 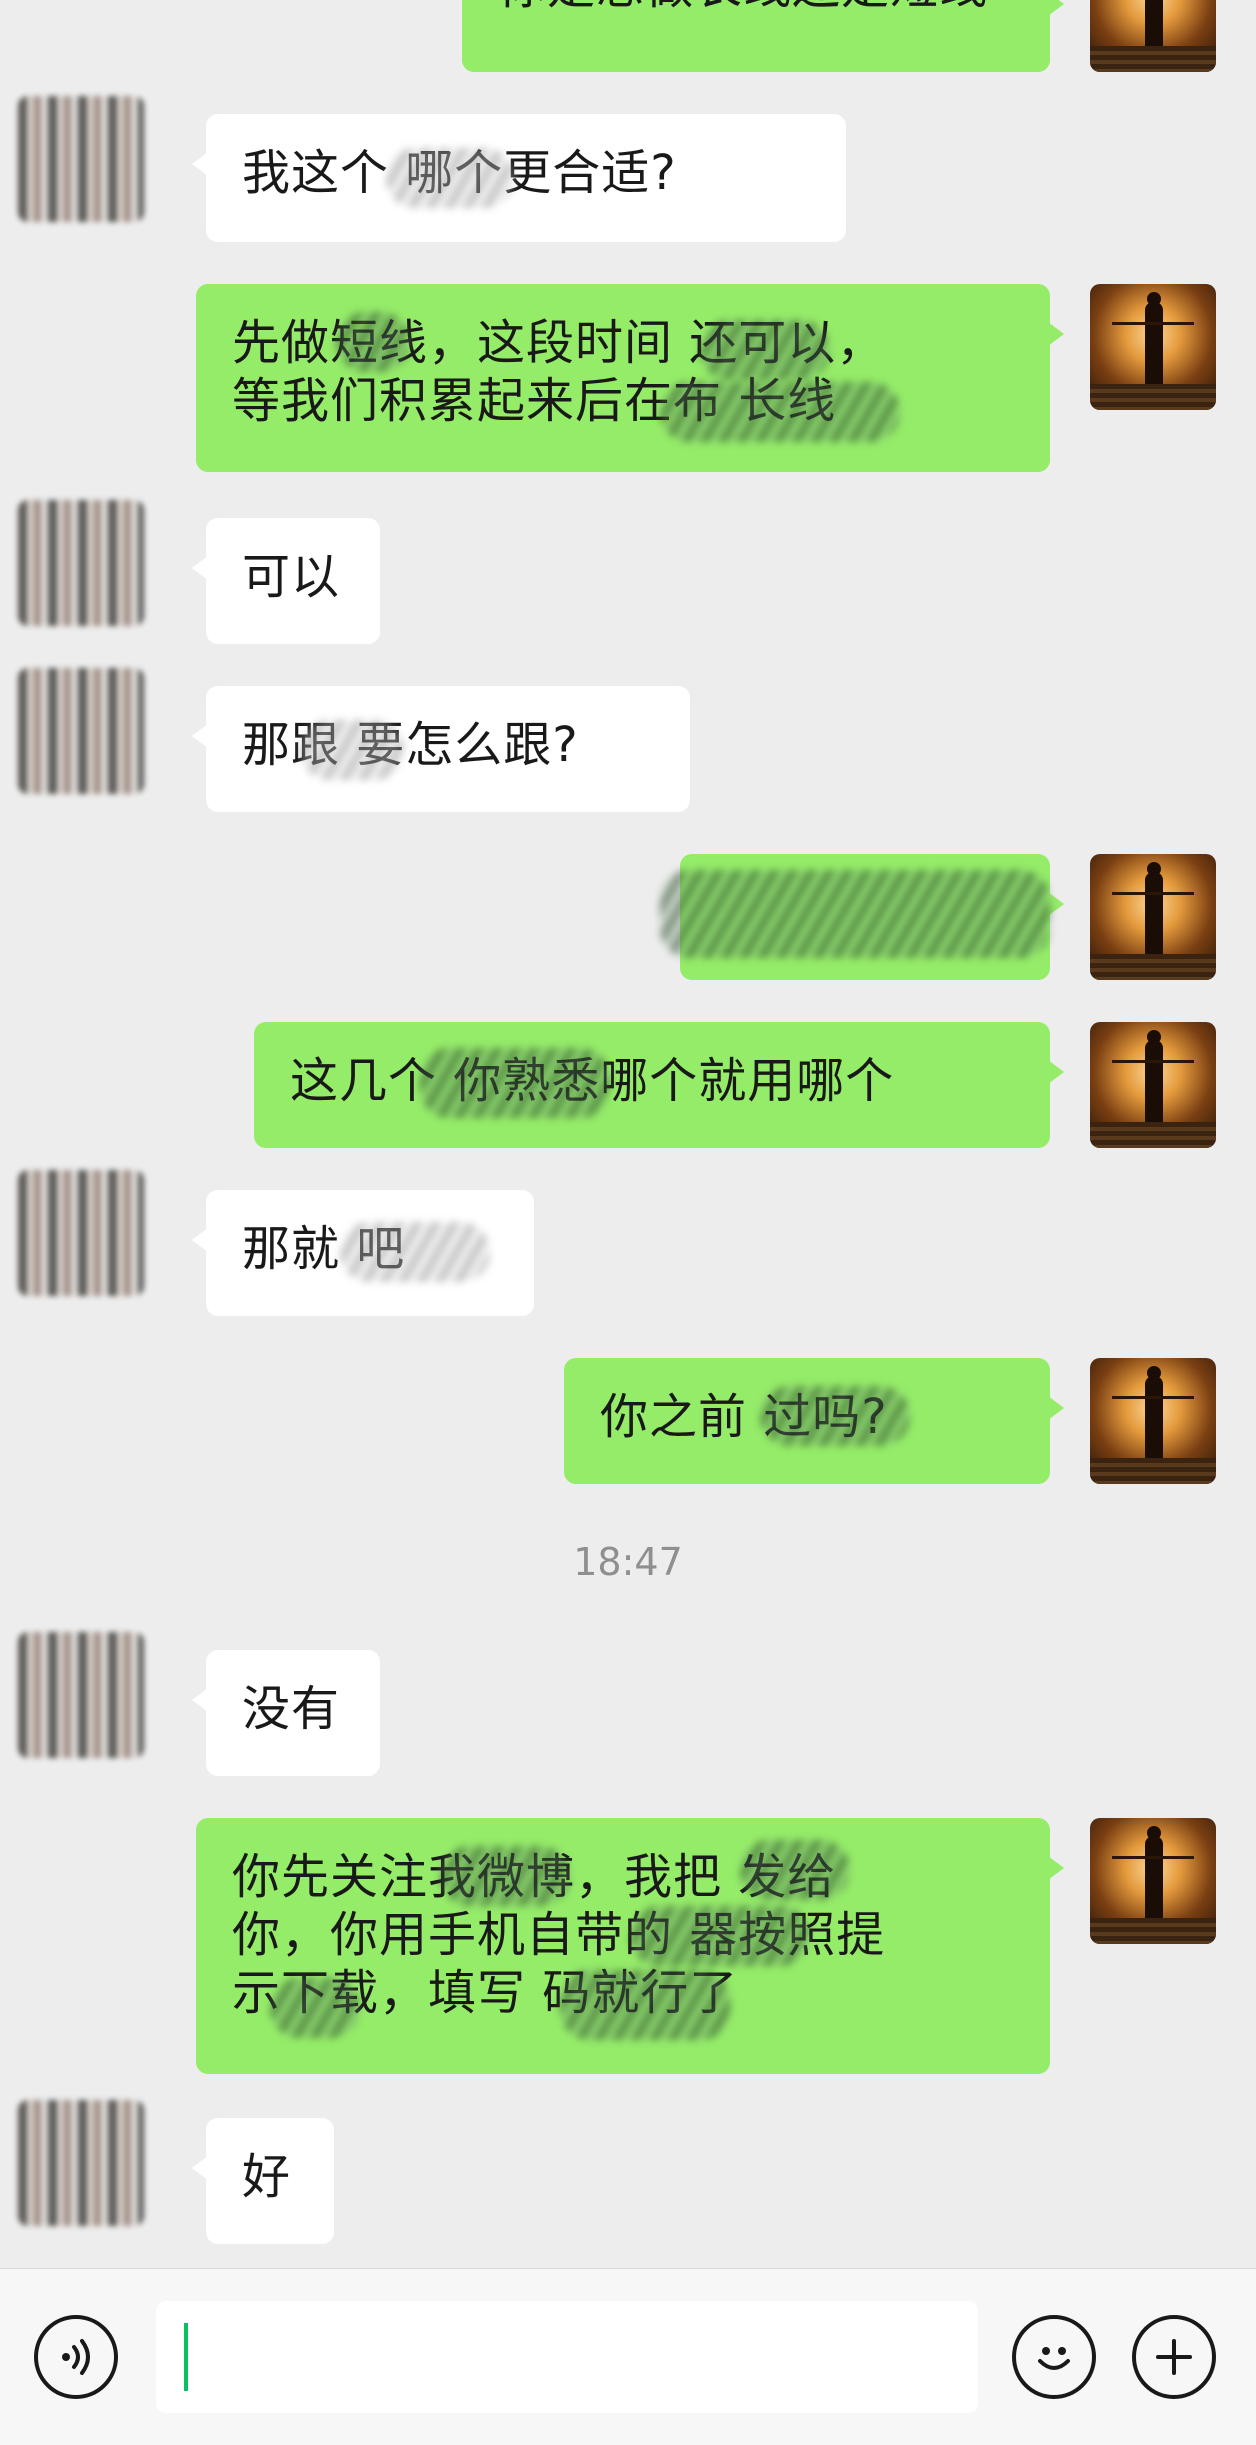 I want to click on voice-button, so click(x=76, y=2357).